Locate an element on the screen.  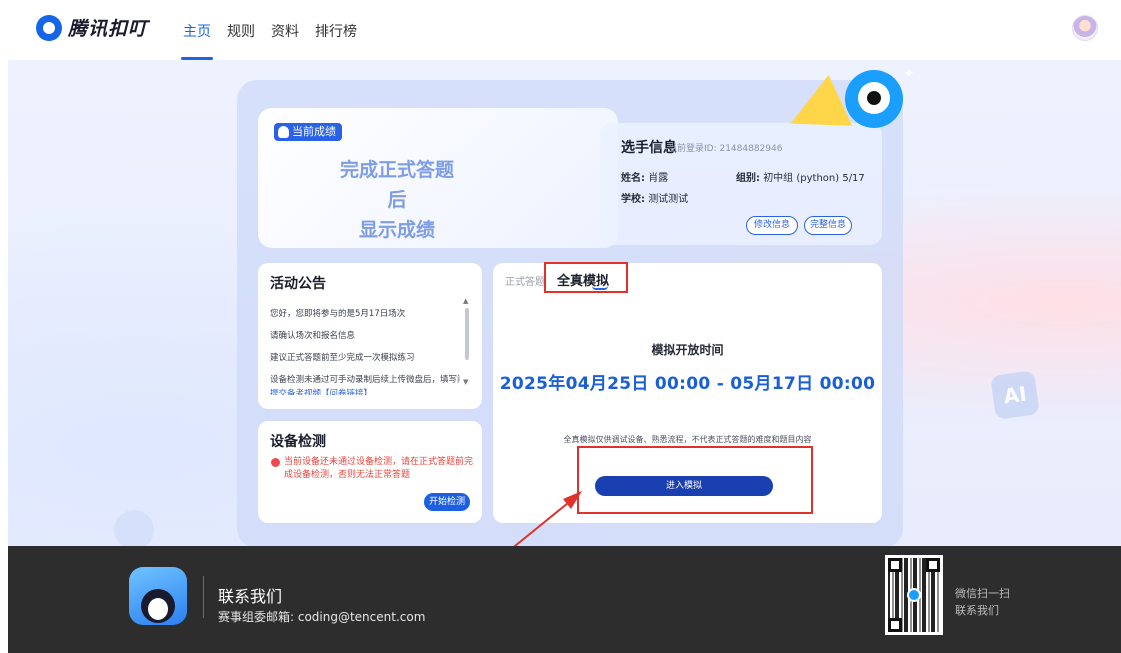
logo-icon is located at coordinates (49, 27).